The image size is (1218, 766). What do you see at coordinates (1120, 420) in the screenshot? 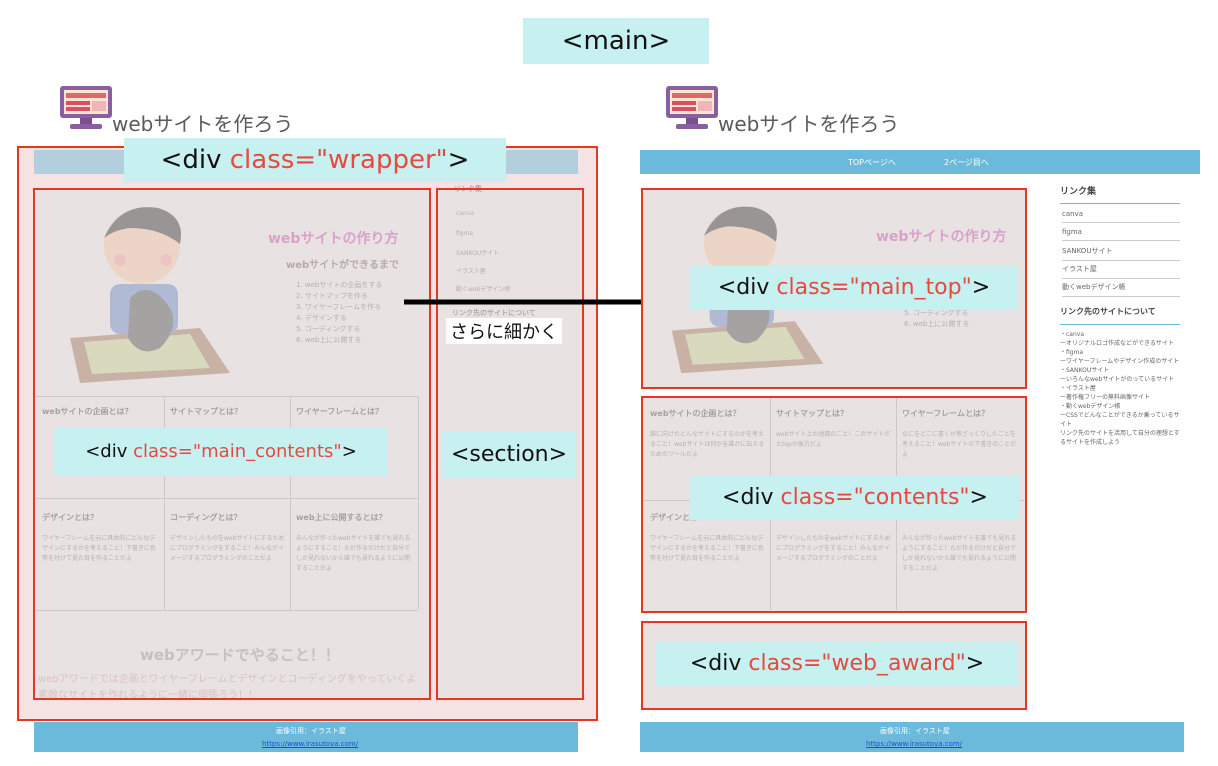
I see `sidebar-about-line: ーCSSでどんなことができるか乗っているサイト` at bounding box center [1120, 420].